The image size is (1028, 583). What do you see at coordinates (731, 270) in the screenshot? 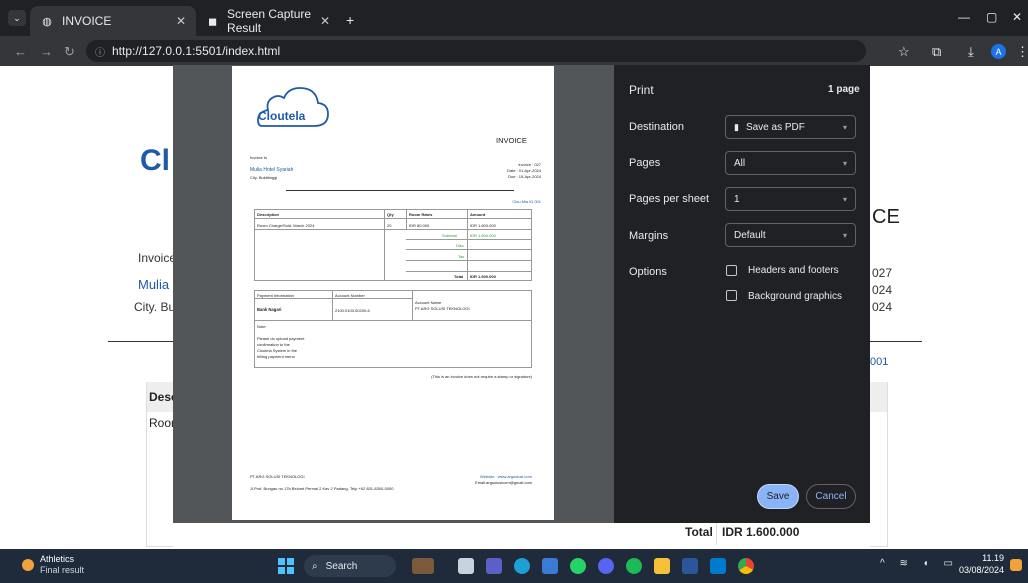
I see `headers-footers-checkbox` at bounding box center [731, 270].